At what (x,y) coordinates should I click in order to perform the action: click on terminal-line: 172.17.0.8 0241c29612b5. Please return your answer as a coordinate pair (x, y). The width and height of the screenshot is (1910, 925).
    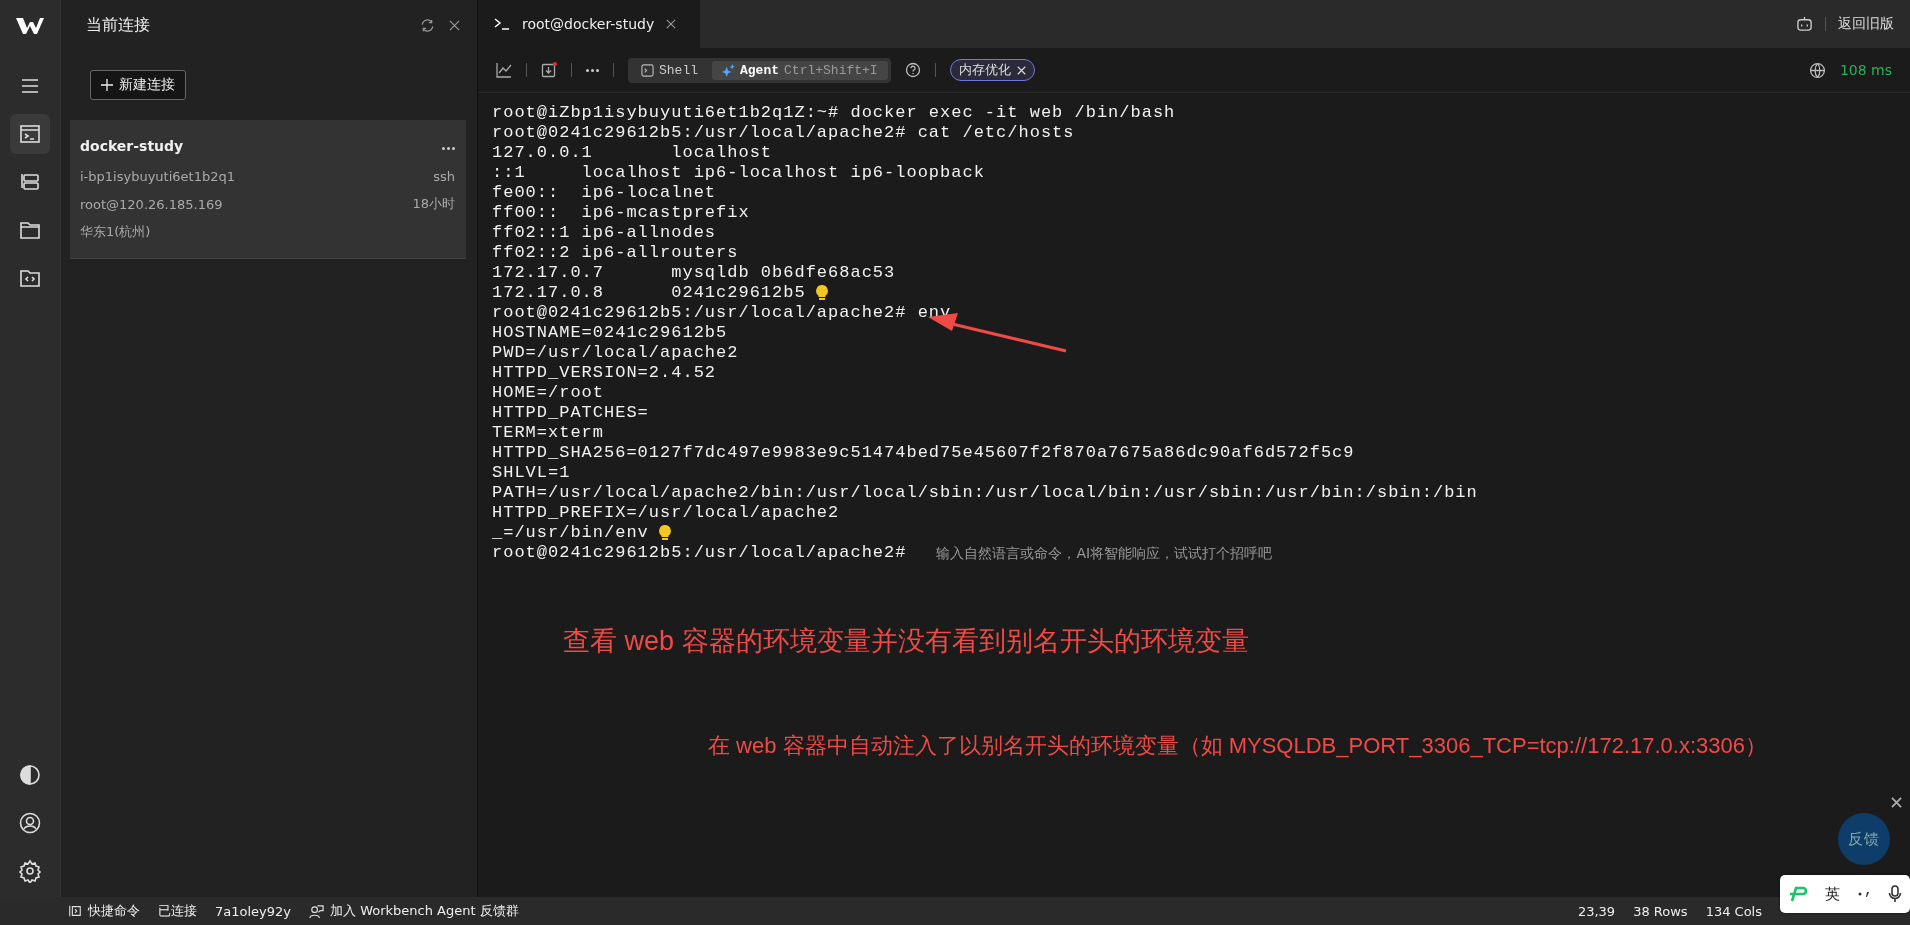
    Looking at the image, I should click on (649, 293).